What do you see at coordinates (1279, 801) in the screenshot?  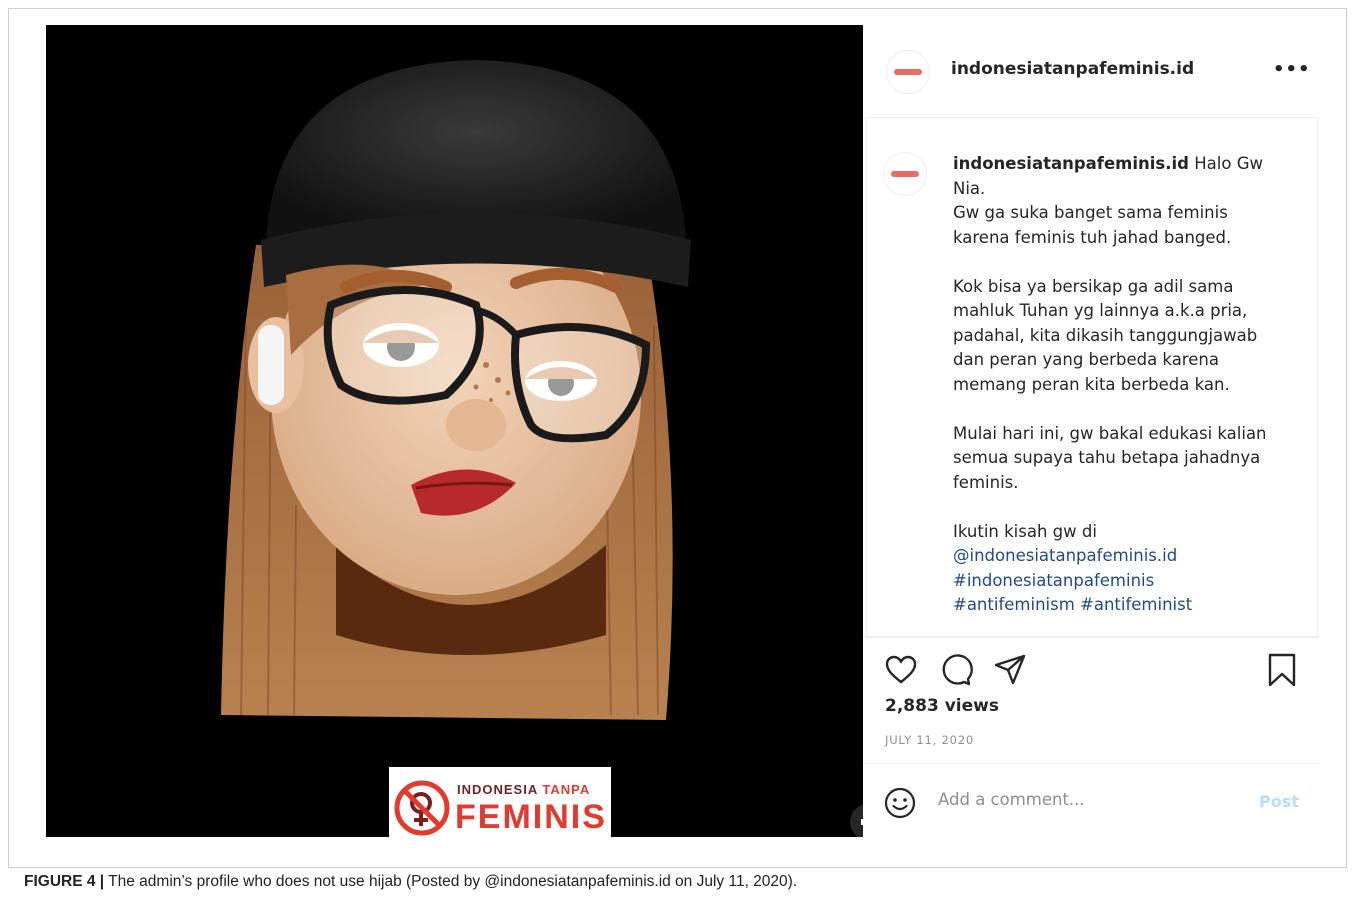 I see `post-comment-button: Post` at bounding box center [1279, 801].